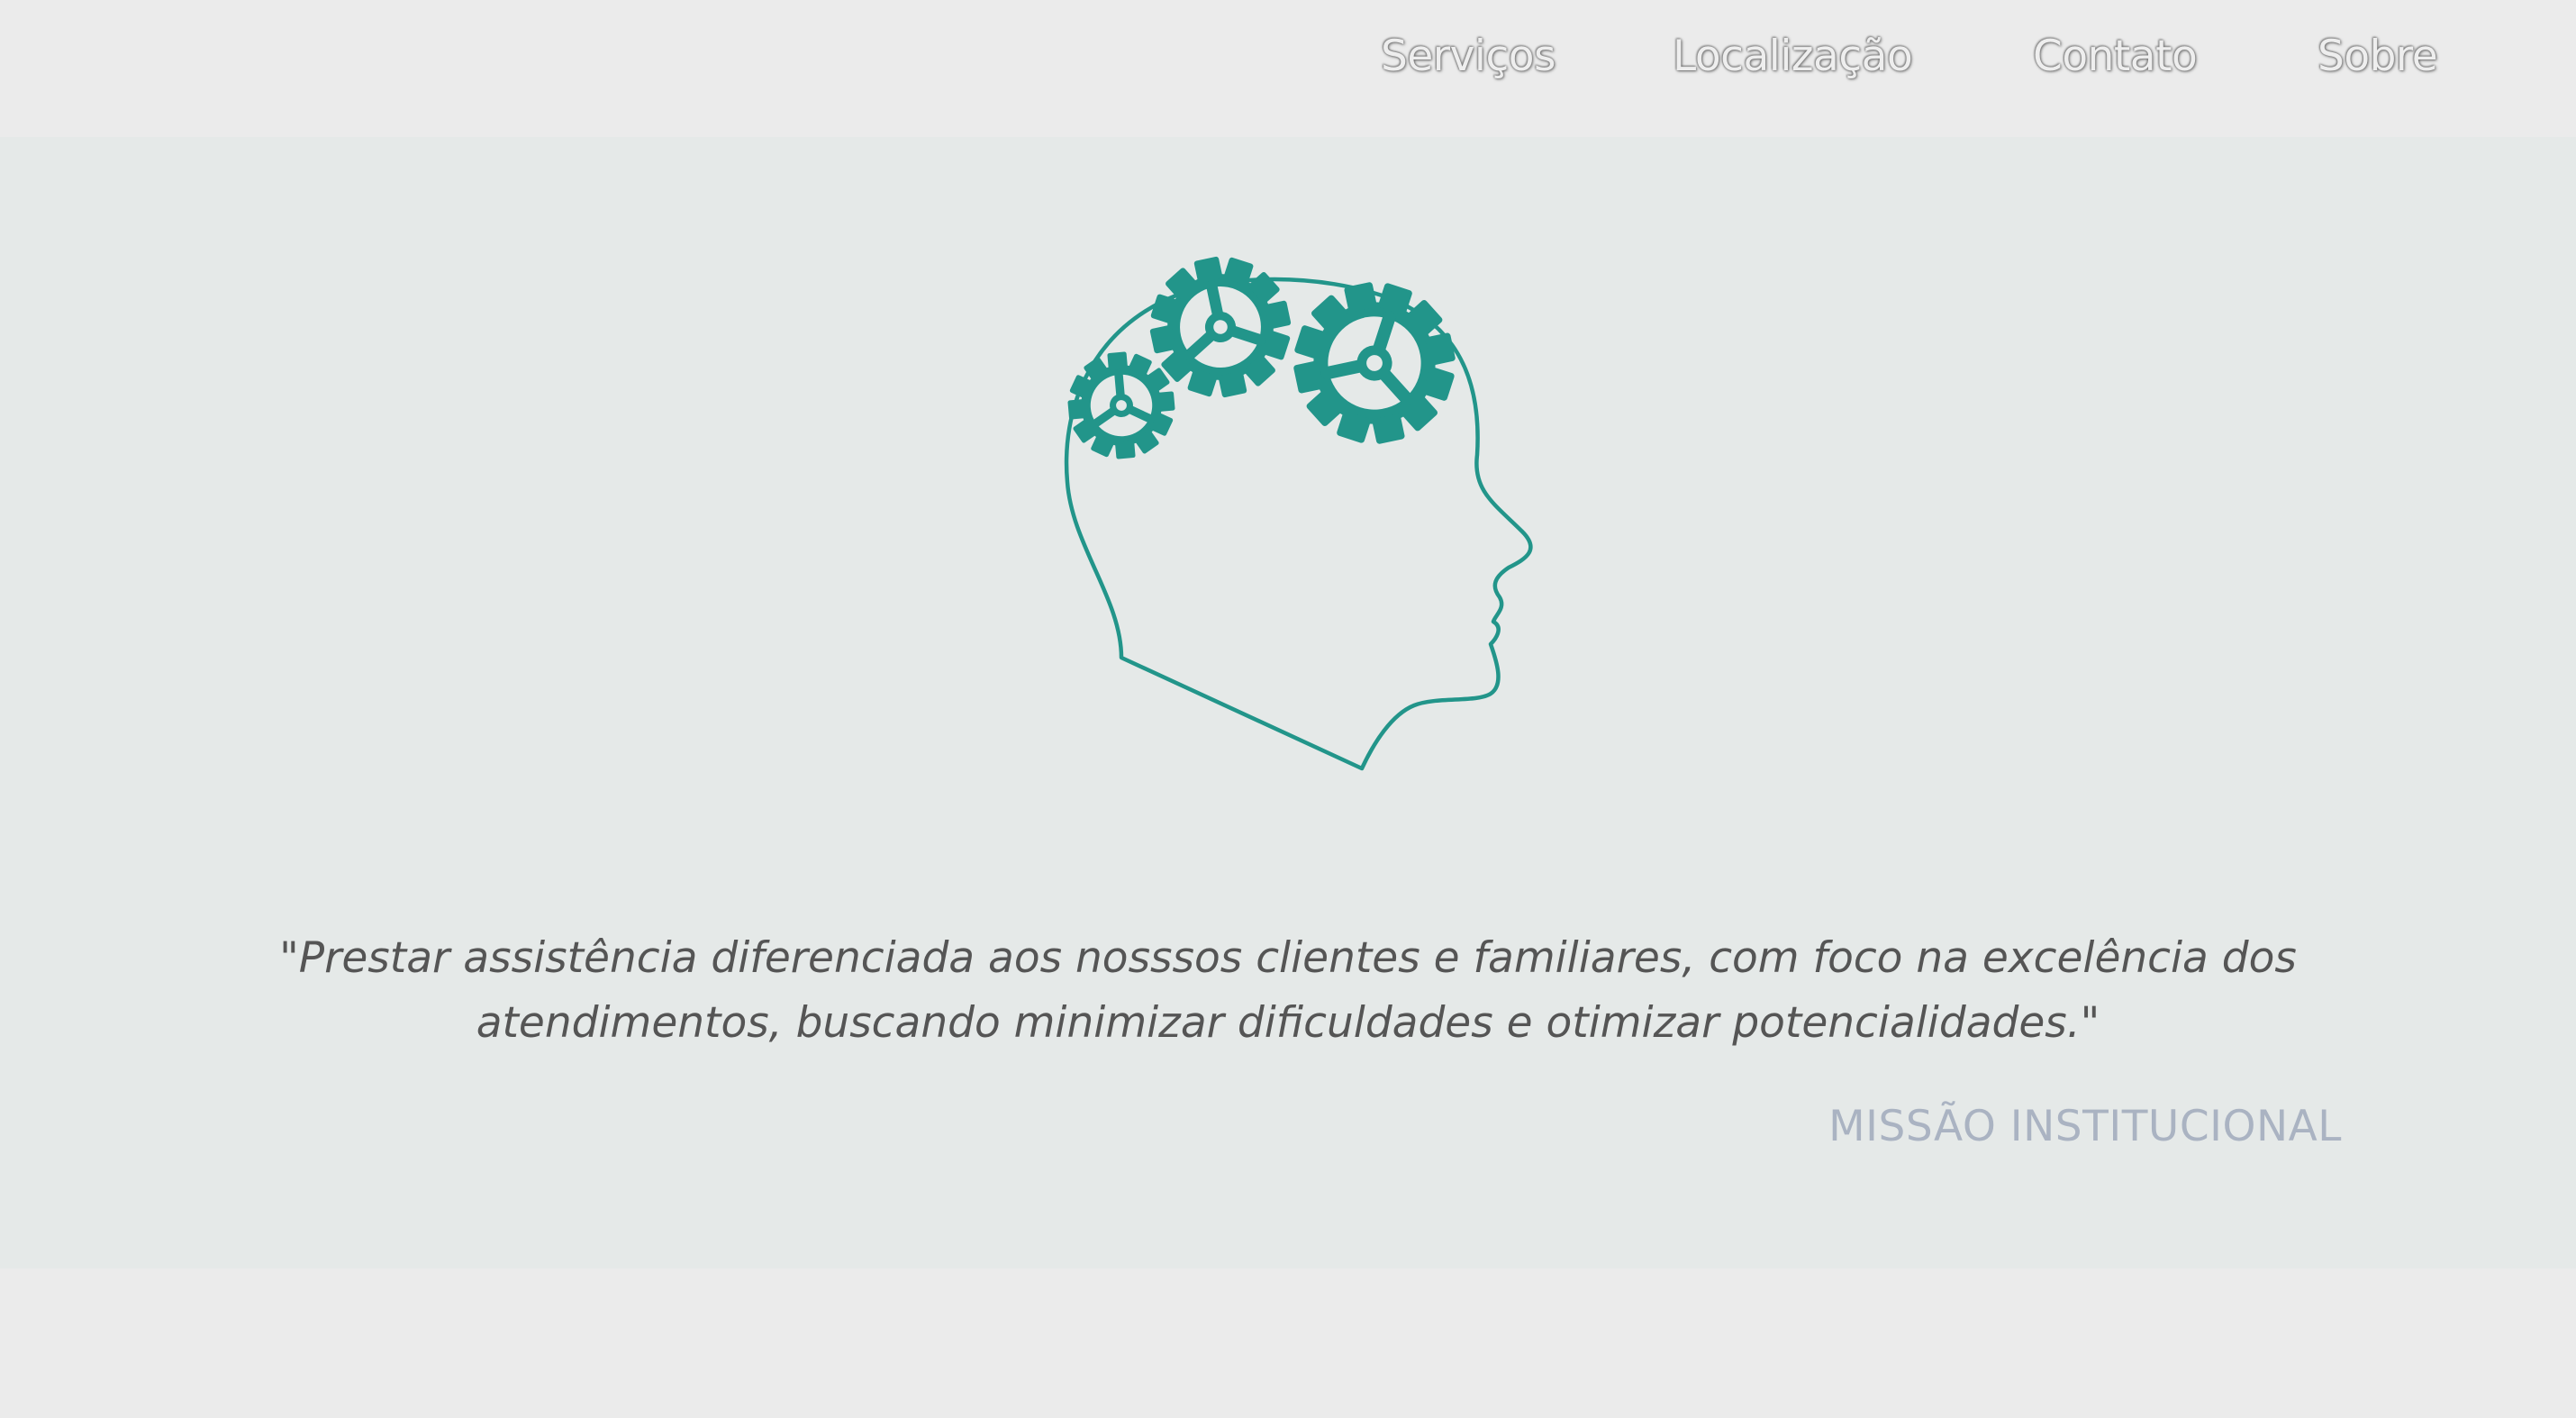 The height and width of the screenshot is (1418, 2576). Describe the element at coordinates (2377, 56) in the screenshot. I see `nav-link-sobre: Sobre` at that location.